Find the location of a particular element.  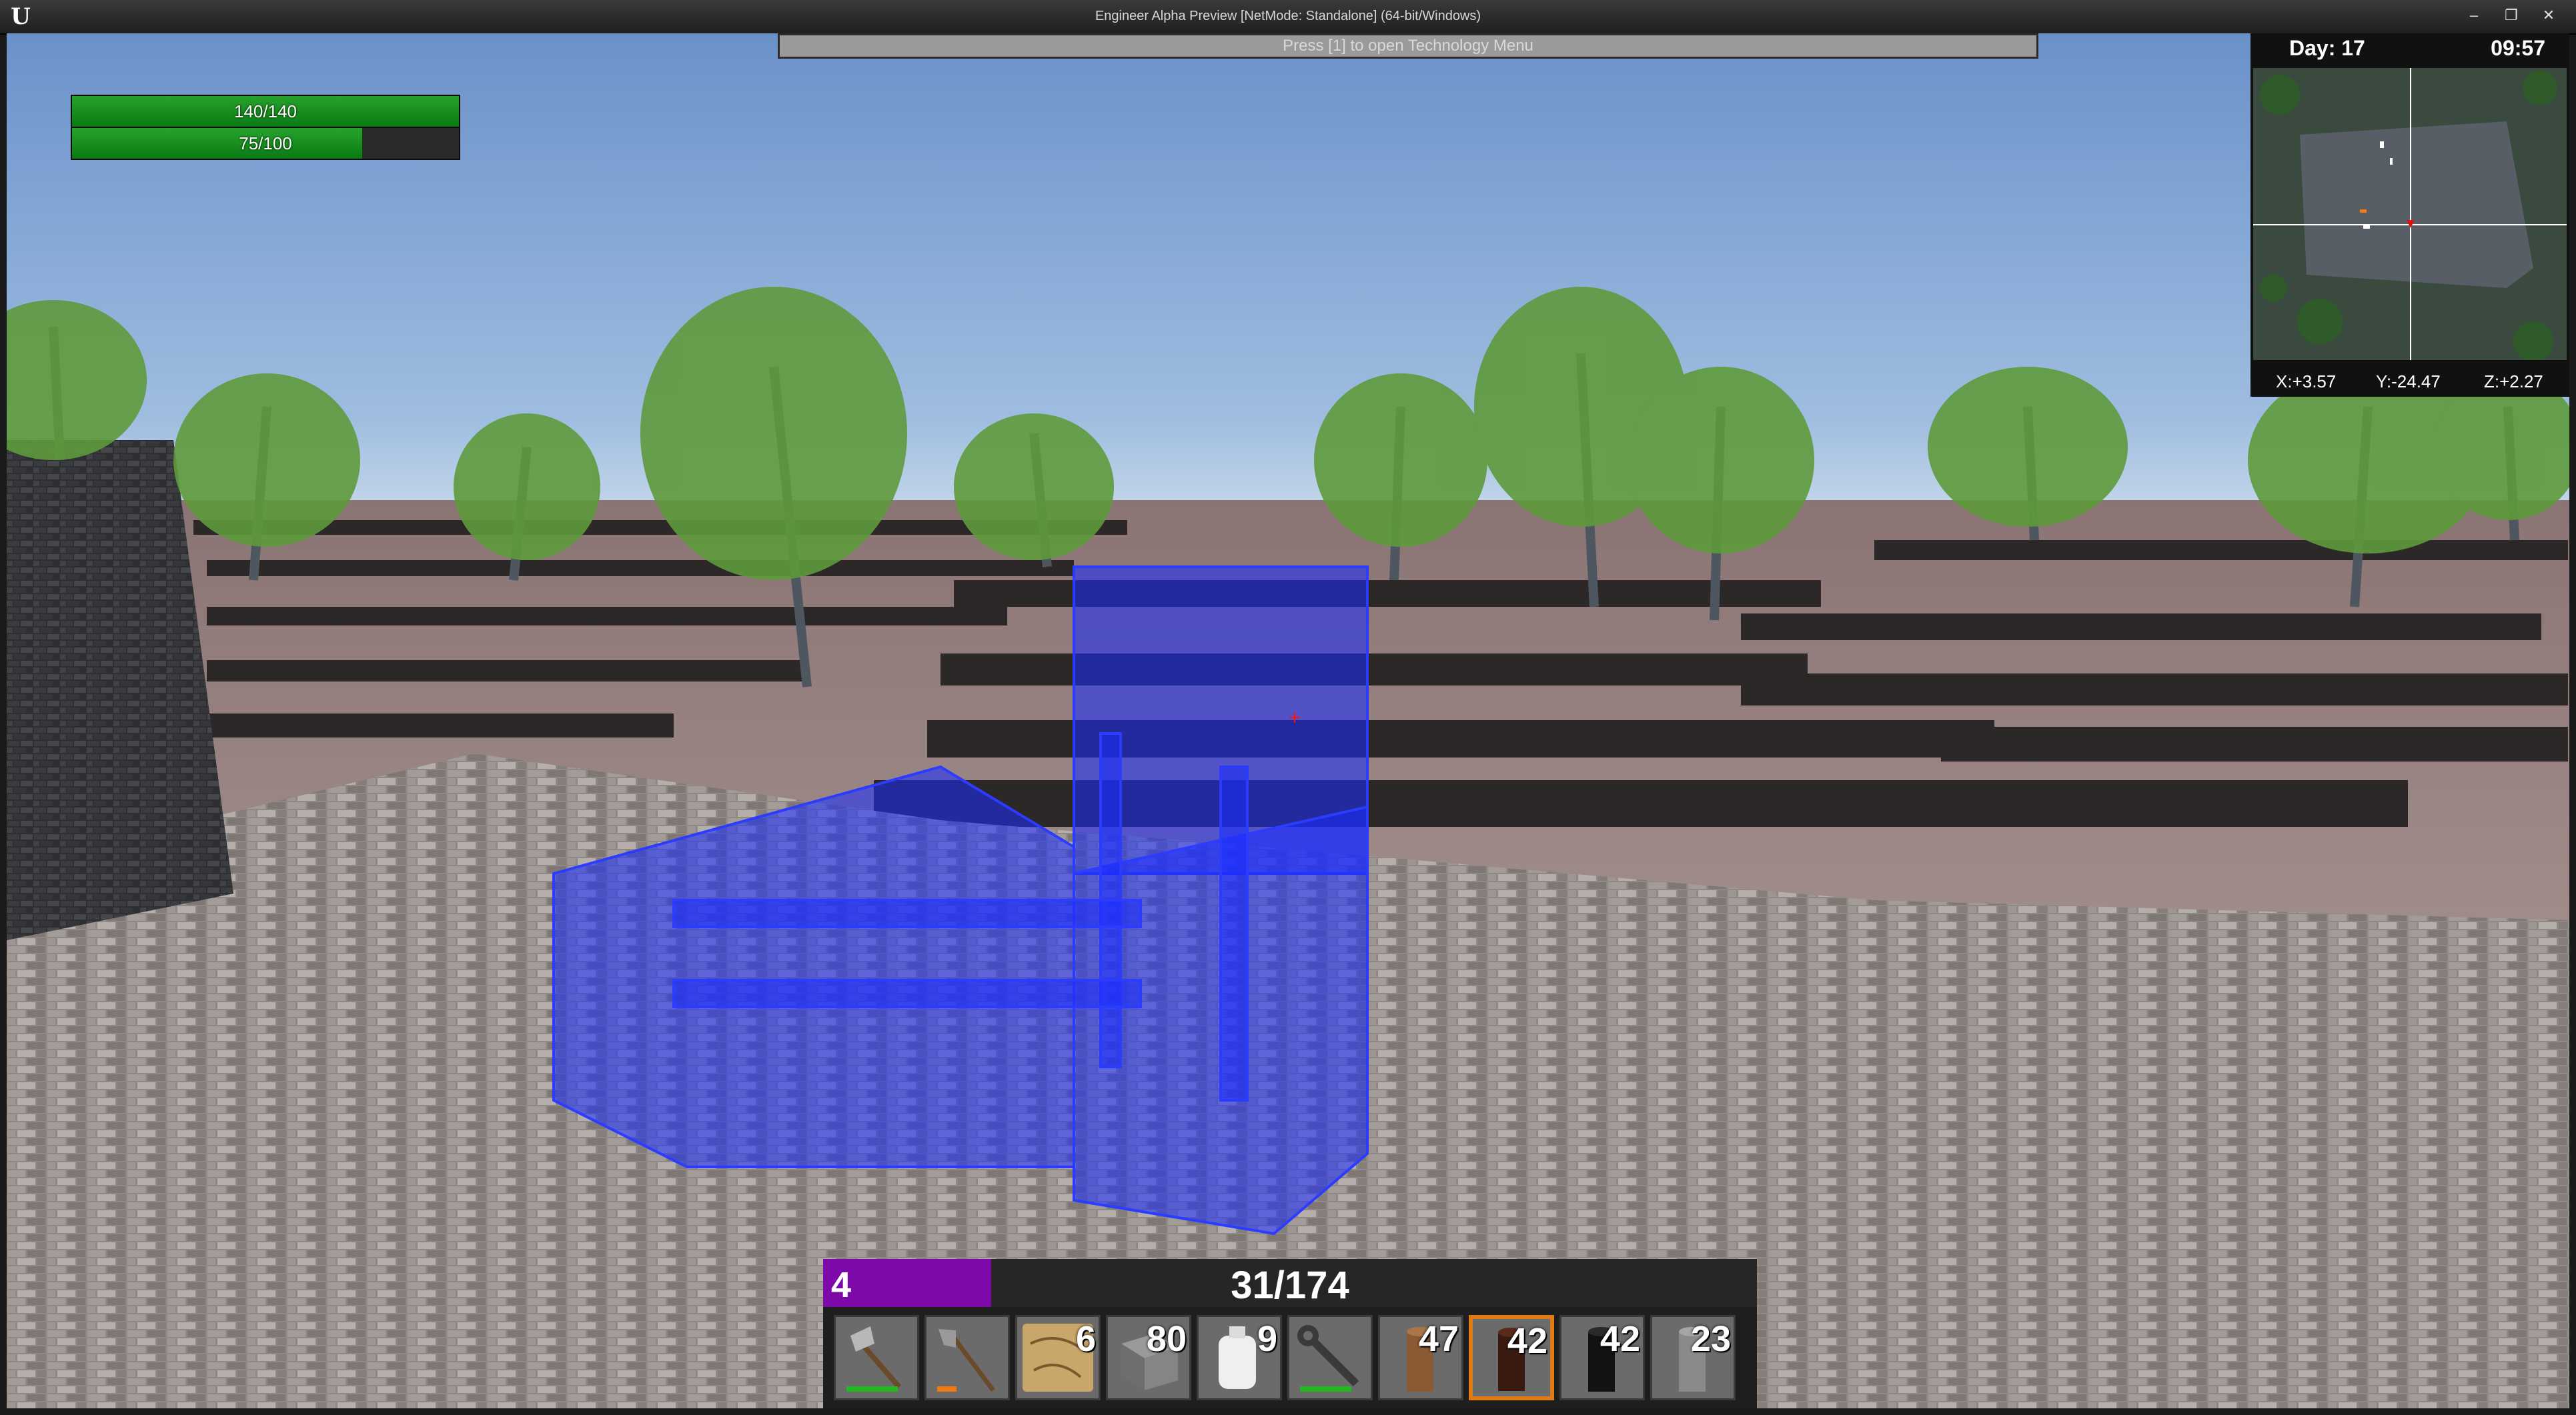

hotbar-slot-selected: 42 is located at coordinates (1512, 1357).